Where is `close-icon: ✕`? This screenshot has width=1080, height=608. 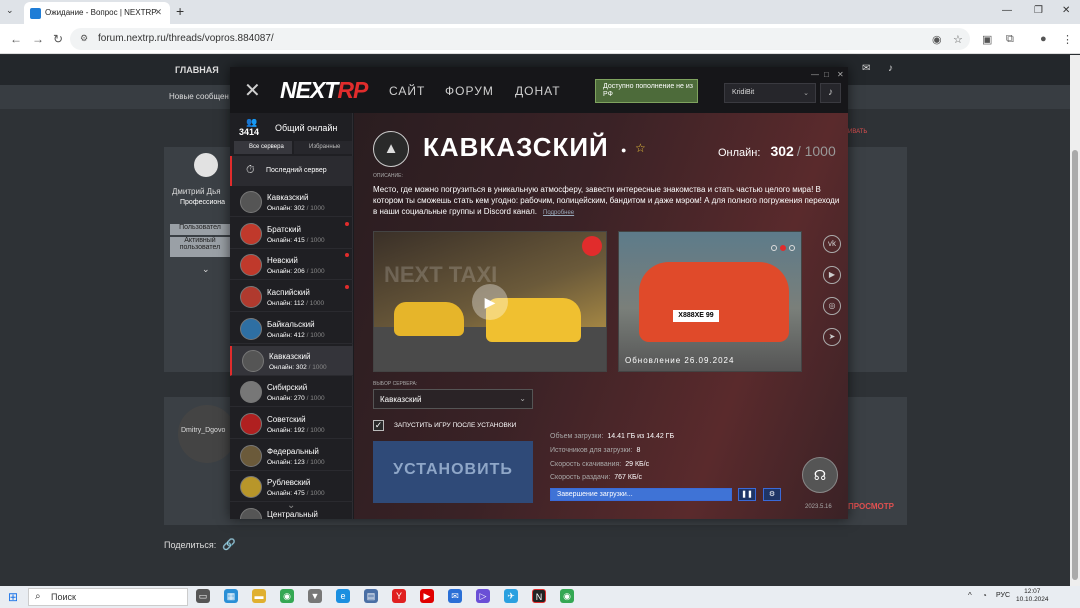 close-icon: ✕ is located at coordinates (252, 90).